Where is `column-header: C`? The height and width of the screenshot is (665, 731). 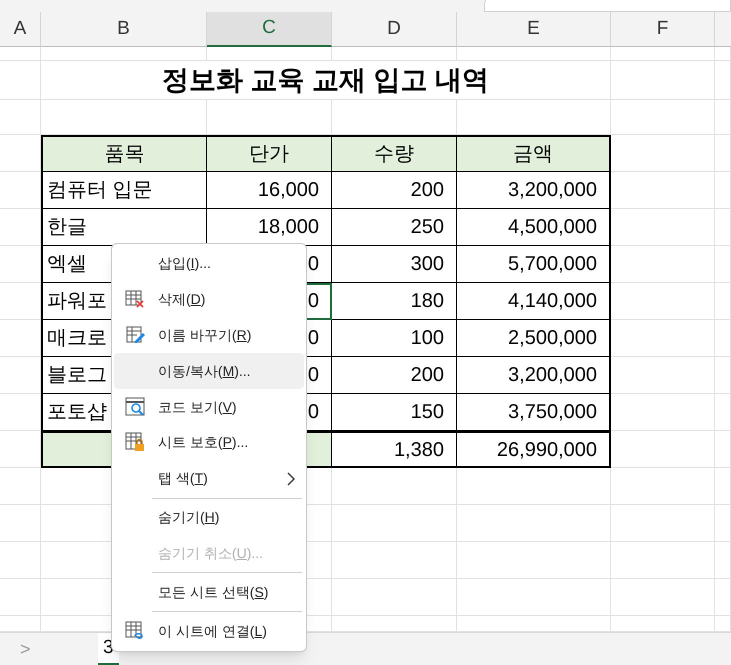
column-header: C is located at coordinates (269, 29).